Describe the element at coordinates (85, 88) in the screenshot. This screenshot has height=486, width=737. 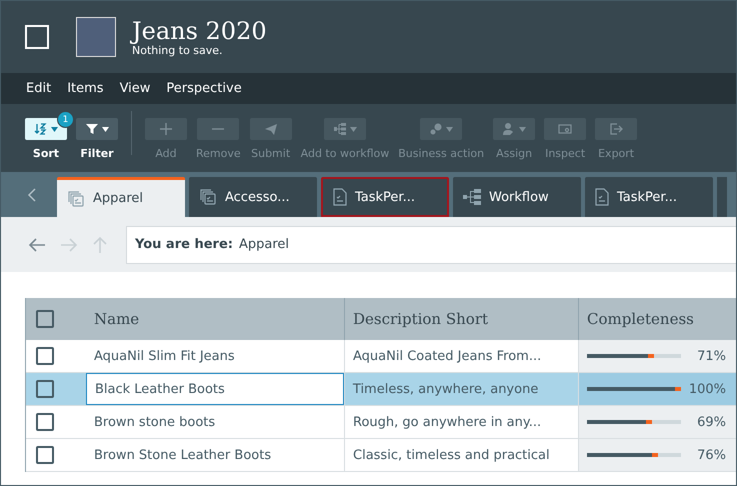
I see `menu-item: Items` at that location.